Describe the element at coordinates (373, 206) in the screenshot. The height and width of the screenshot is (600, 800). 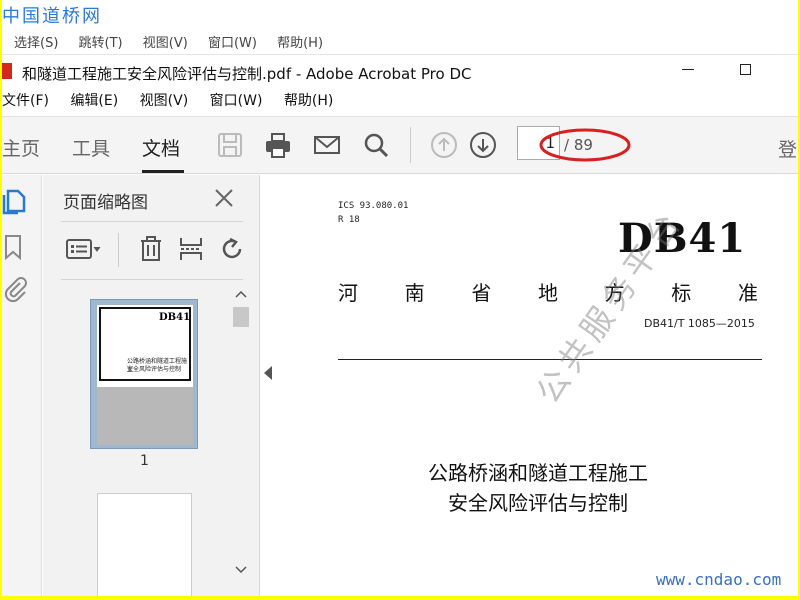
I see `doc-ics-code: ICS 93.080.01` at that location.